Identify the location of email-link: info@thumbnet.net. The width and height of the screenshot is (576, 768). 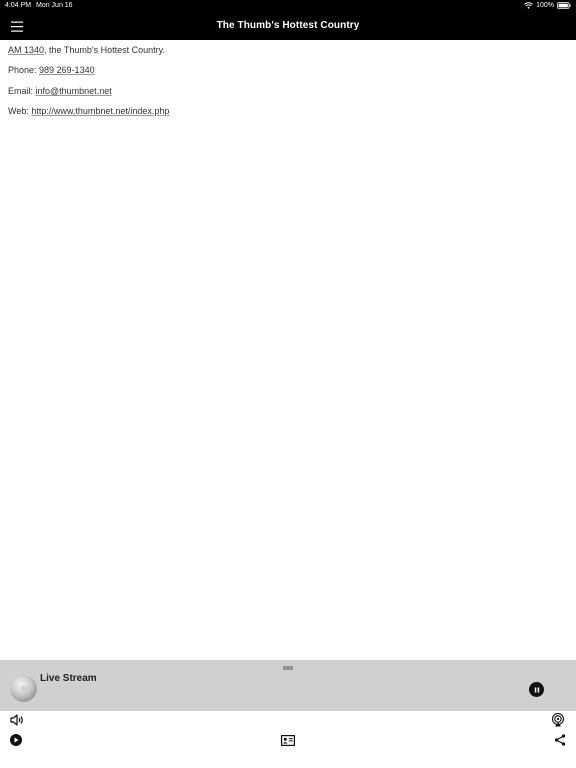
(74, 91).